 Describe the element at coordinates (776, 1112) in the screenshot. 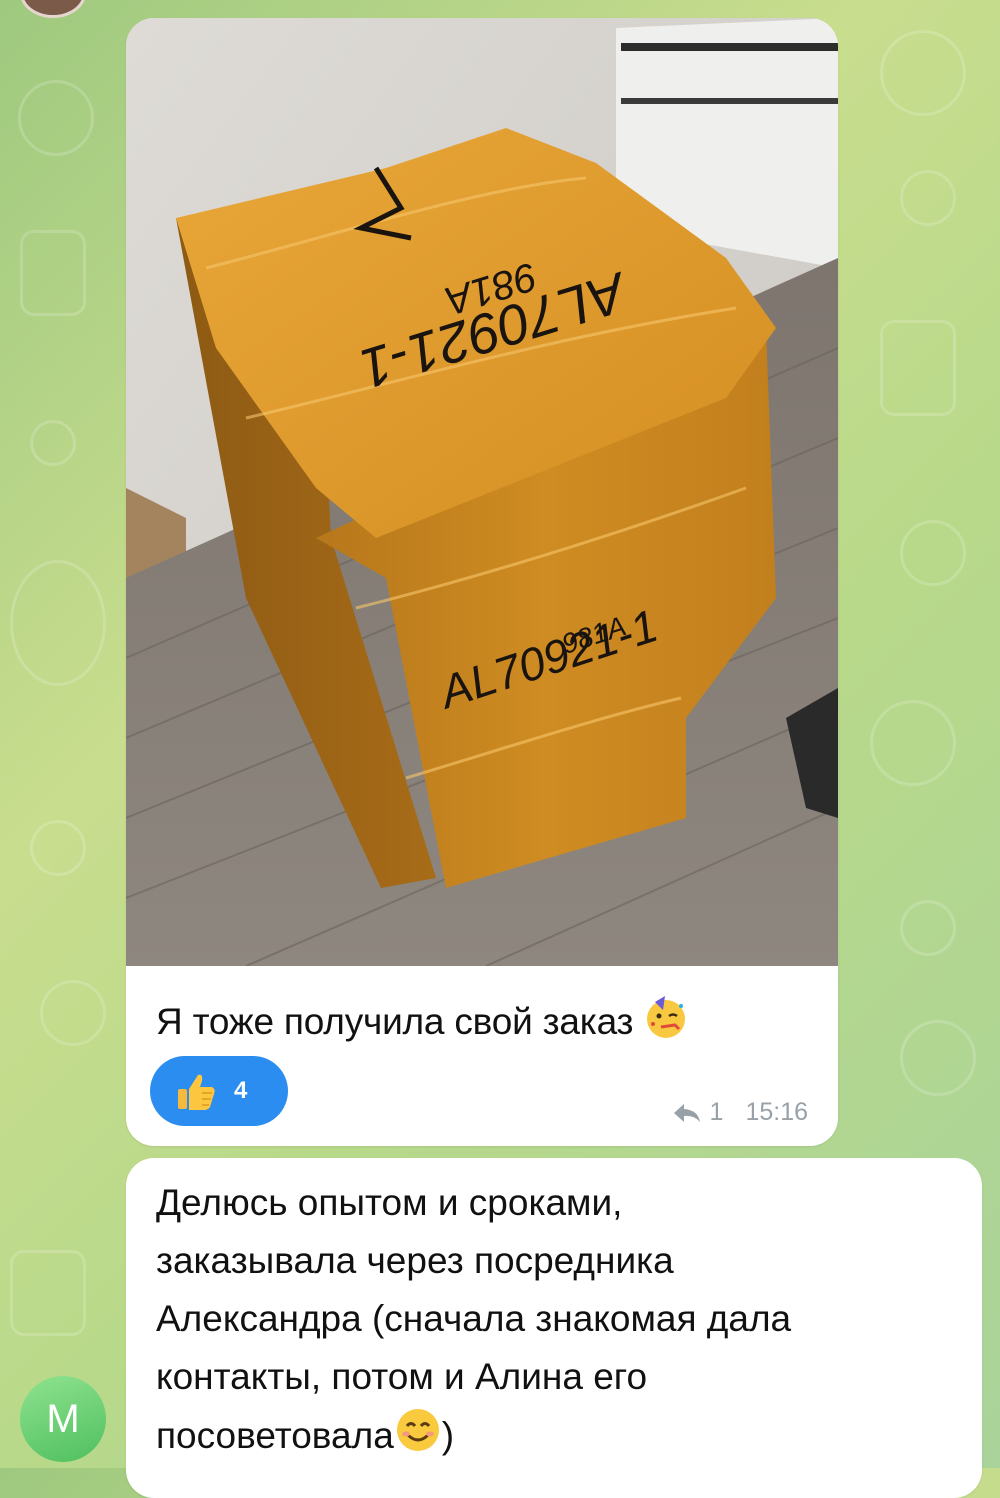

I see `message-time: 15:16` at that location.